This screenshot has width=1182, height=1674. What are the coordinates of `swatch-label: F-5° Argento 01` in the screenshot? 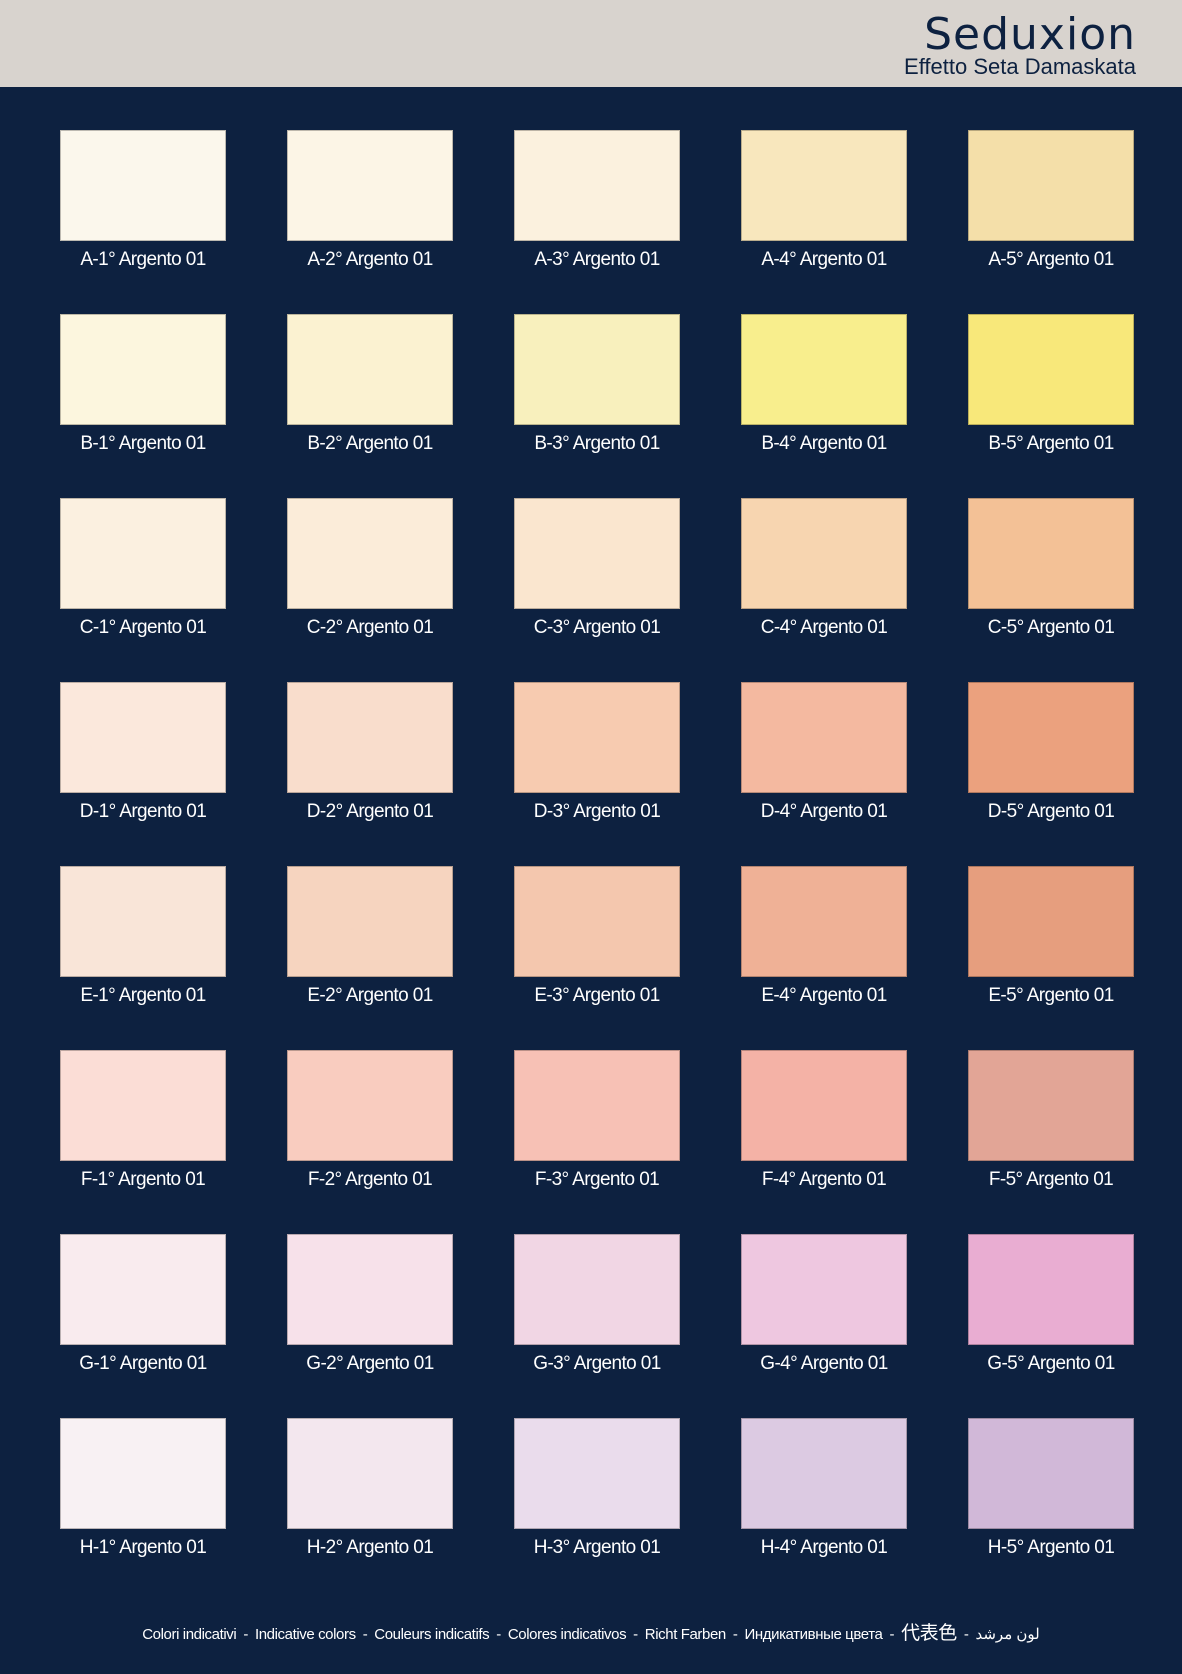 It's located at (1051, 1179).